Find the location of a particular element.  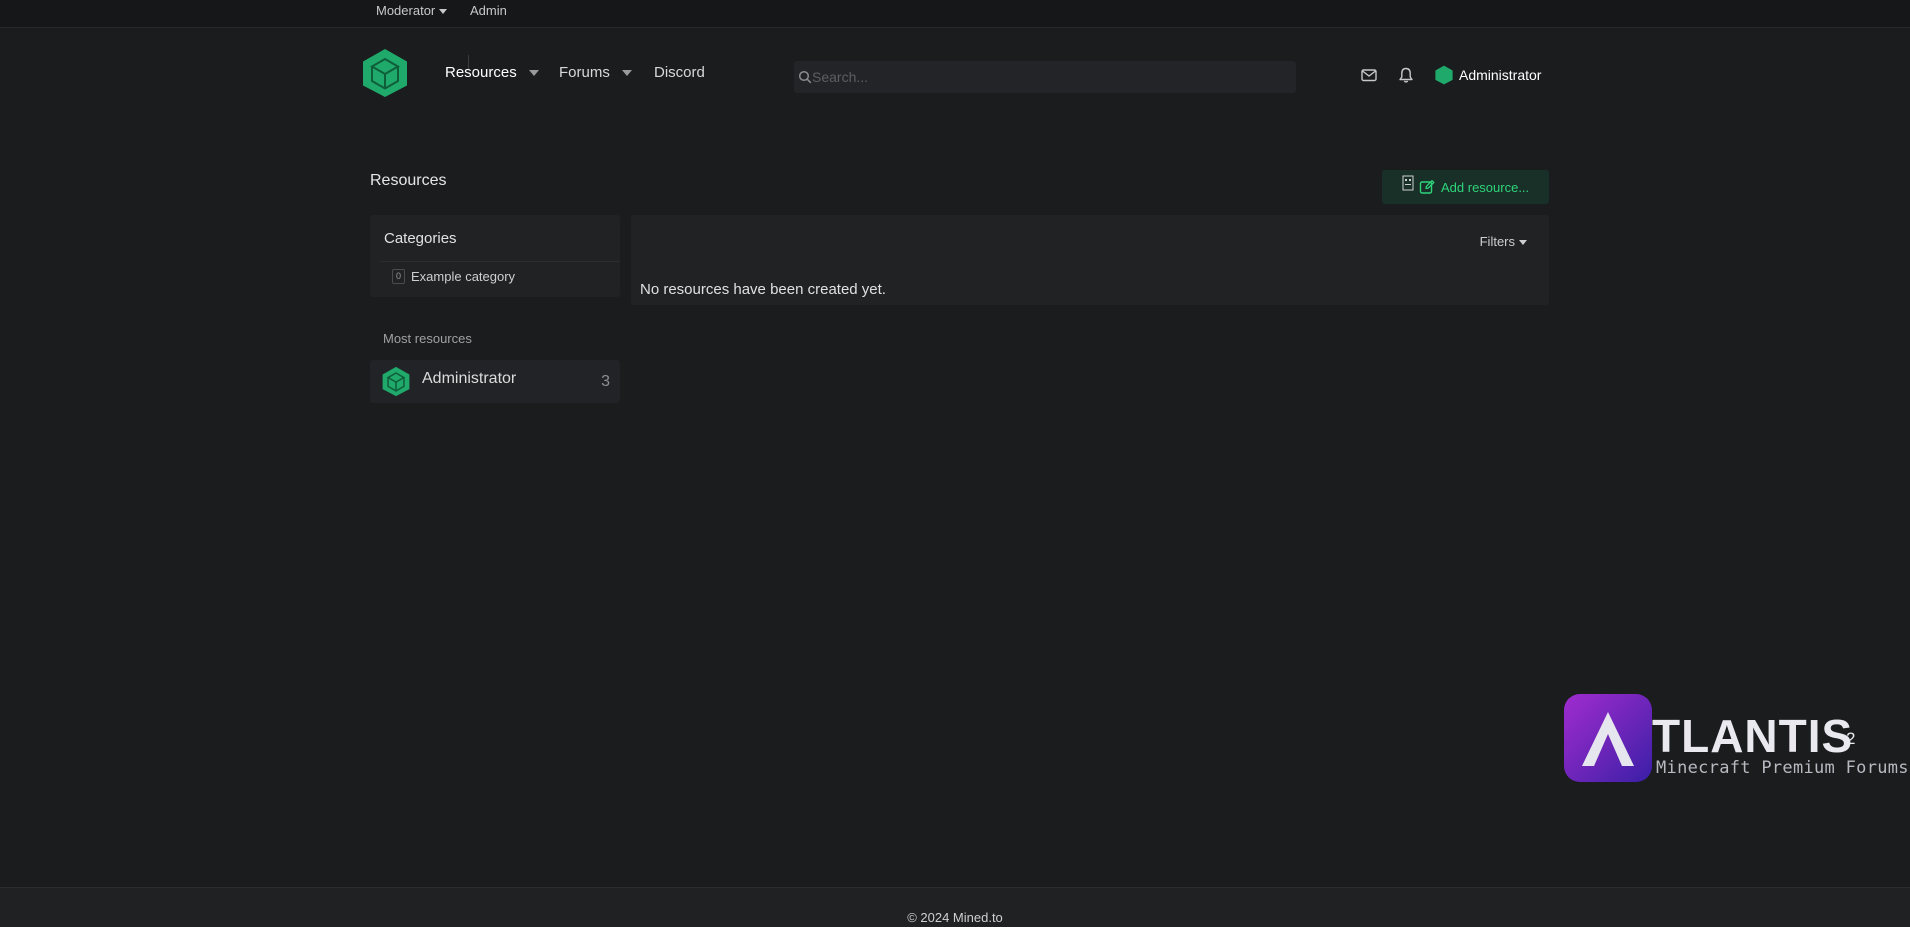

footer-copyright: © 2024 Mined.to is located at coordinates (955, 917).